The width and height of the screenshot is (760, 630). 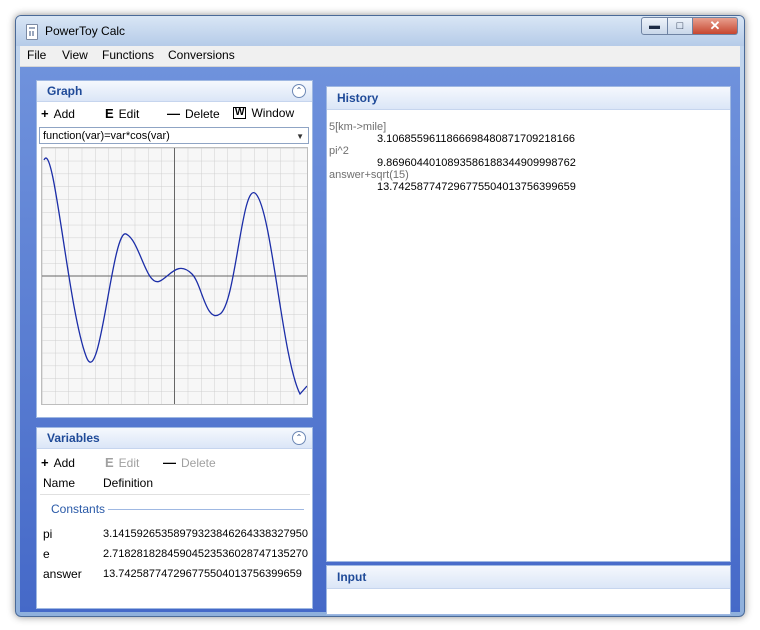 I want to click on minimize-button: ▬, so click(x=654, y=26).